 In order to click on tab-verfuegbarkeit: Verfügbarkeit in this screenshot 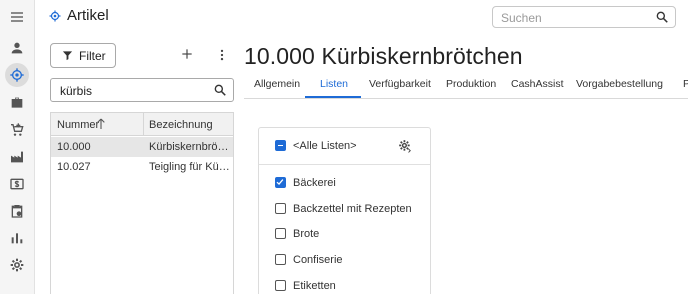, I will do `click(400, 84)`.